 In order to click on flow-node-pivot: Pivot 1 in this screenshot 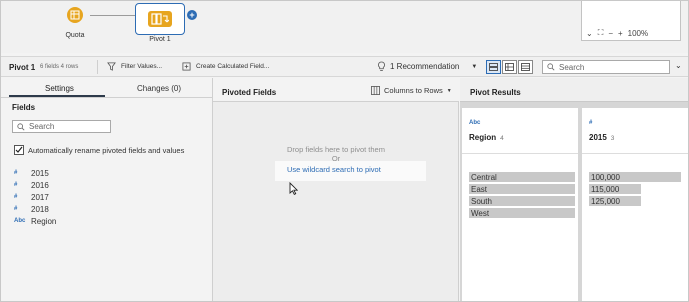, I will do `click(160, 23)`.